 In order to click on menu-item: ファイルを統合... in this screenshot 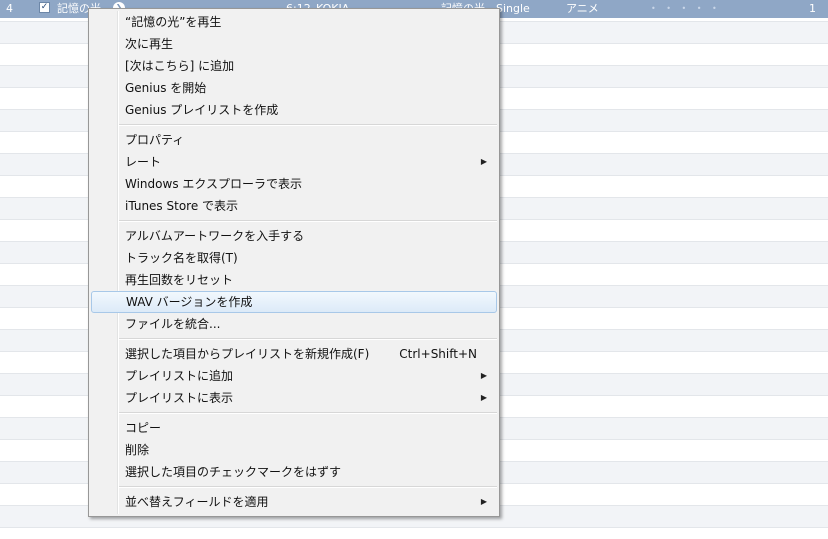, I will do `click(294, 324)`.